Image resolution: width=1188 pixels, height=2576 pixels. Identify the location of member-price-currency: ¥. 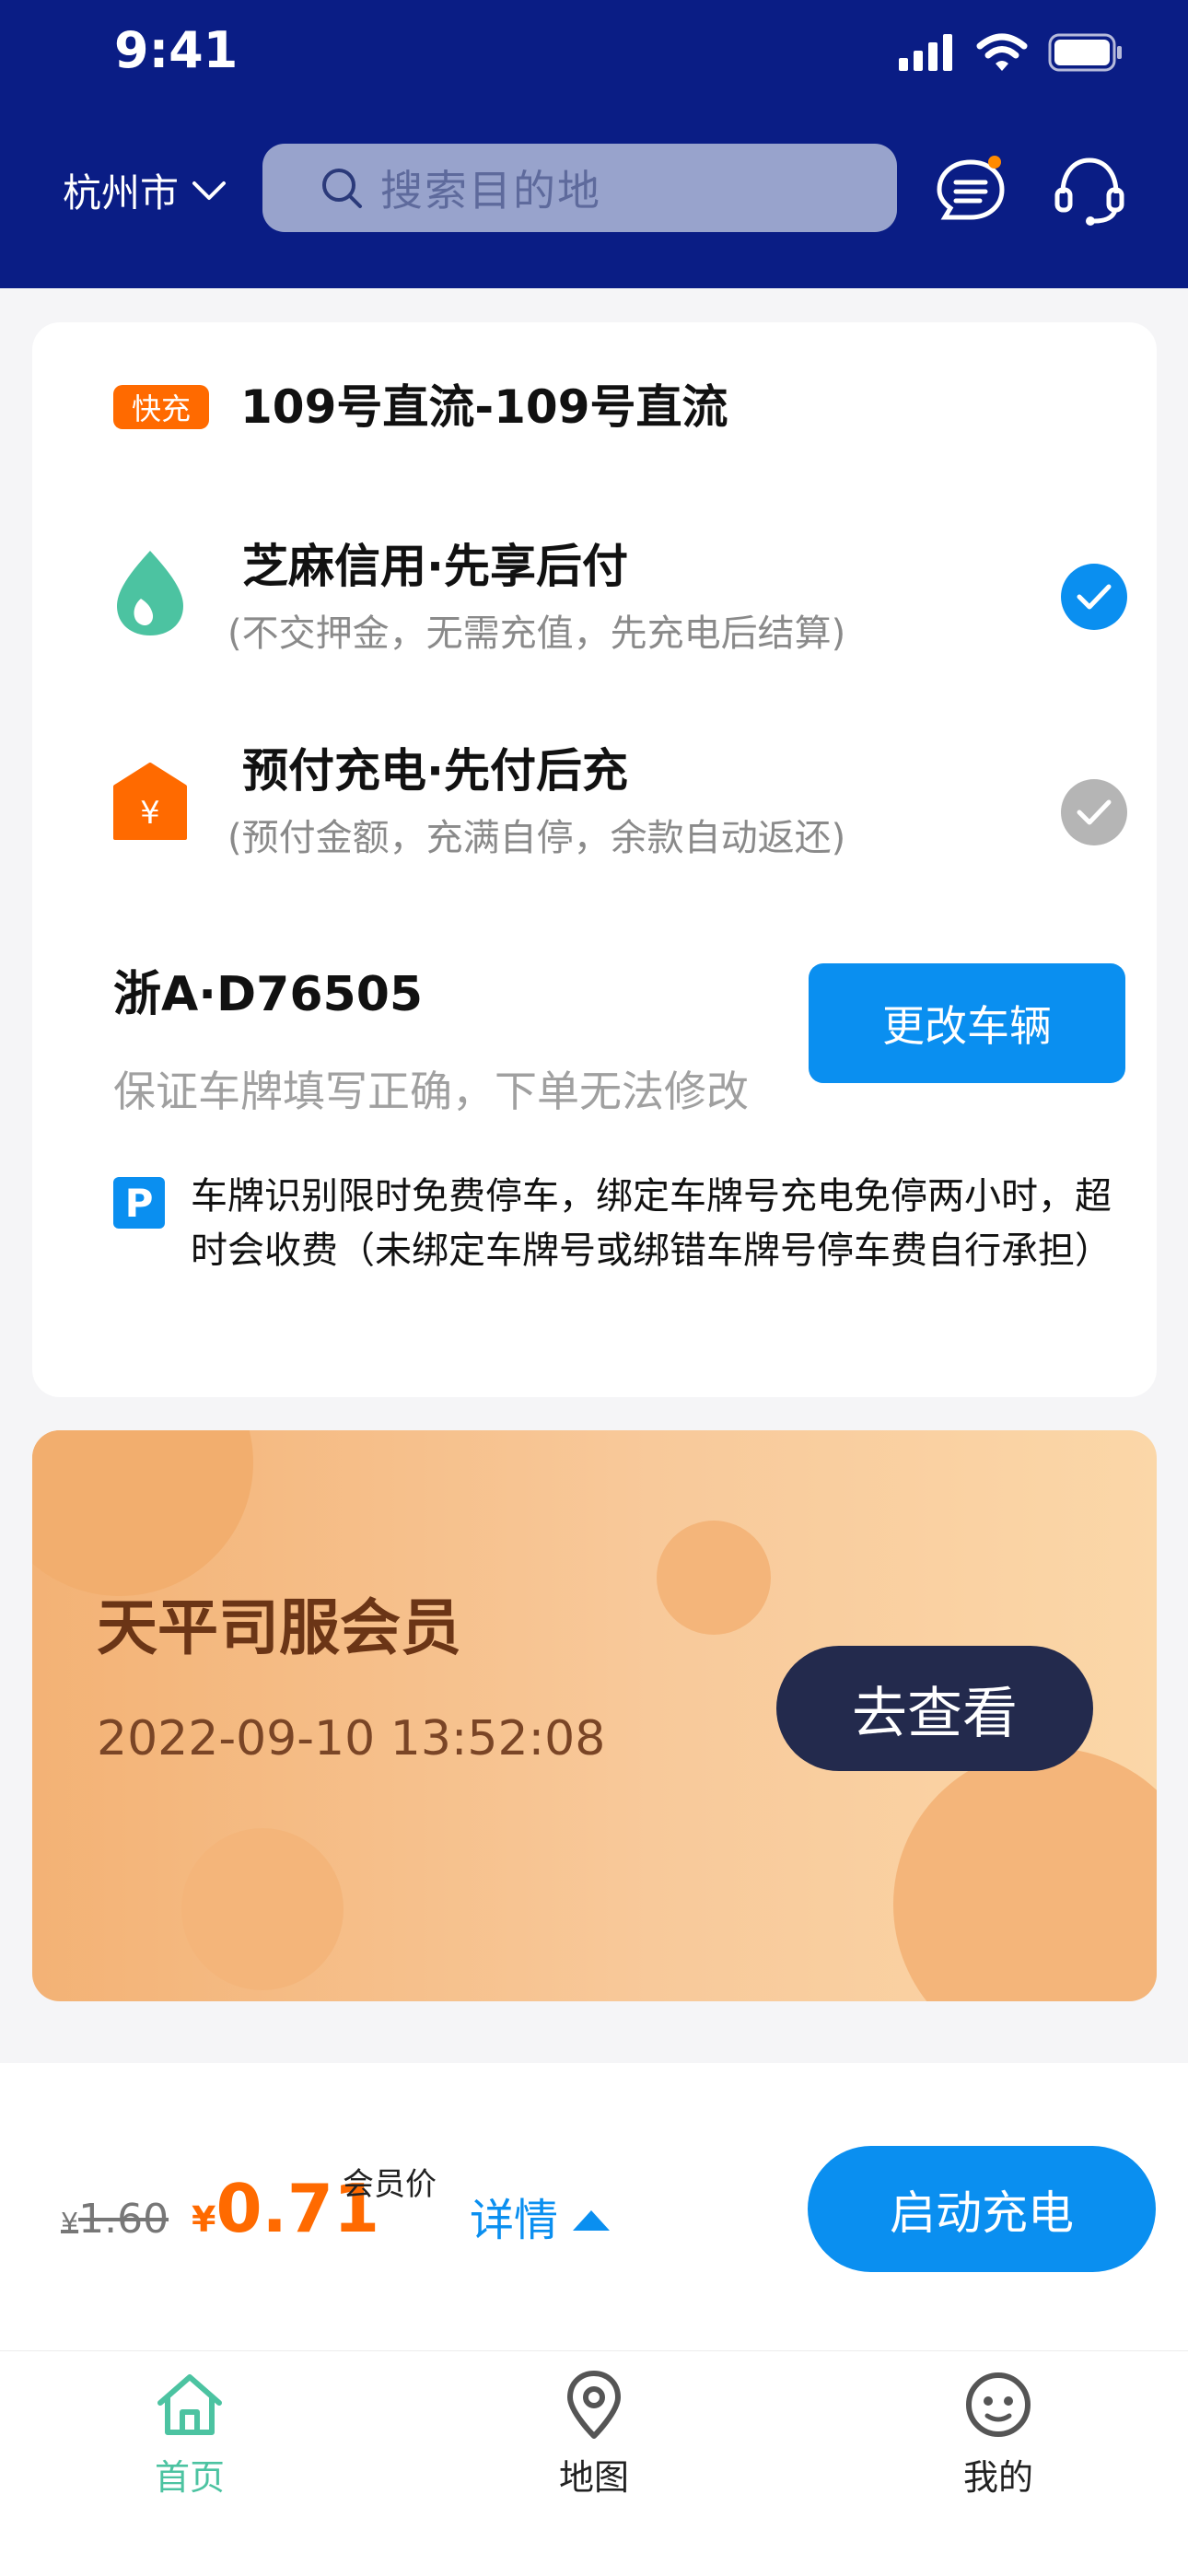
(204, 2219).